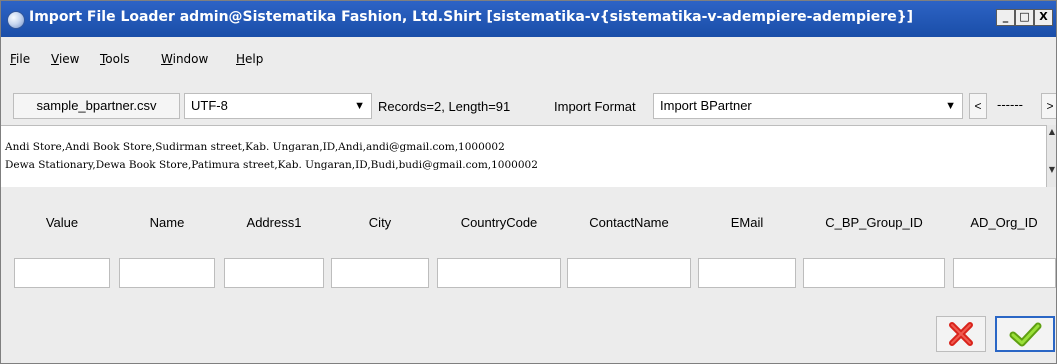 The width and height of the screenshot is (1057, 364). I want to click on red-x-icon, so click(961, 334).